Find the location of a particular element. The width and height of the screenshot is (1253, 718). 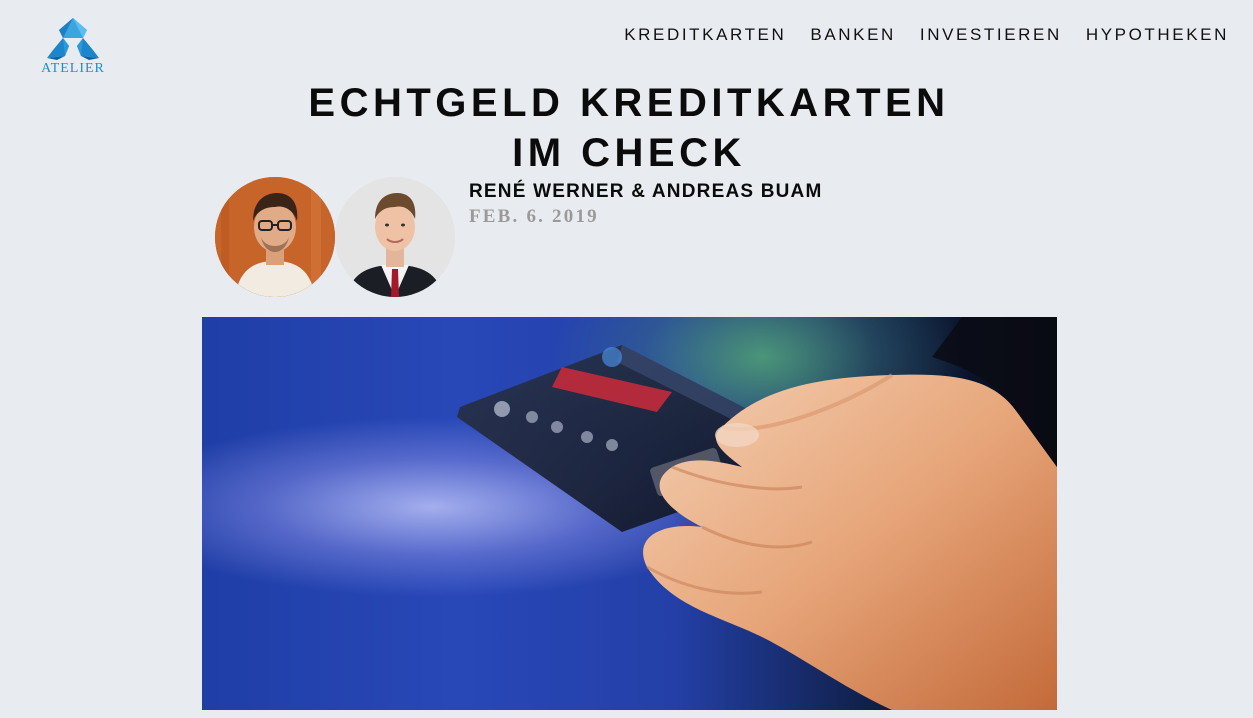

article-title: ECHTGELD KREDITKARTEN IM CHECK is located at coordinates (629, 128).